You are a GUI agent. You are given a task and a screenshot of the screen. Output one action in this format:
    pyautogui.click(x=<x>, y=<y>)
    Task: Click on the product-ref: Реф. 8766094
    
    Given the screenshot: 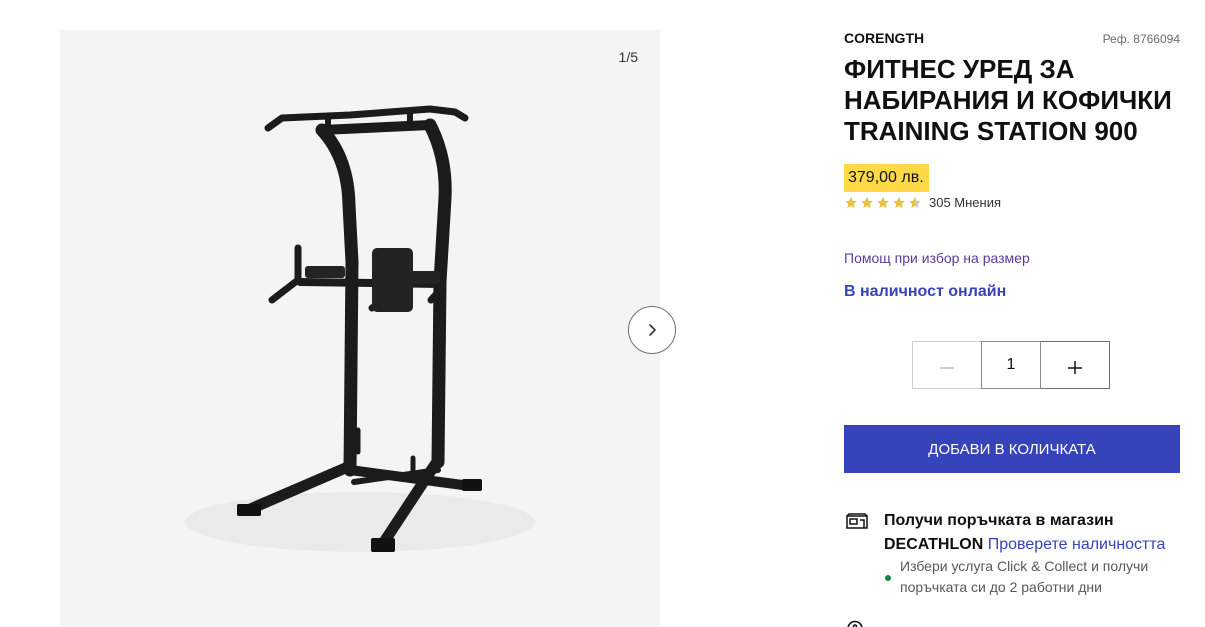 What is the action you would take?
    pyautogui.click(x=1141, y=39)
    